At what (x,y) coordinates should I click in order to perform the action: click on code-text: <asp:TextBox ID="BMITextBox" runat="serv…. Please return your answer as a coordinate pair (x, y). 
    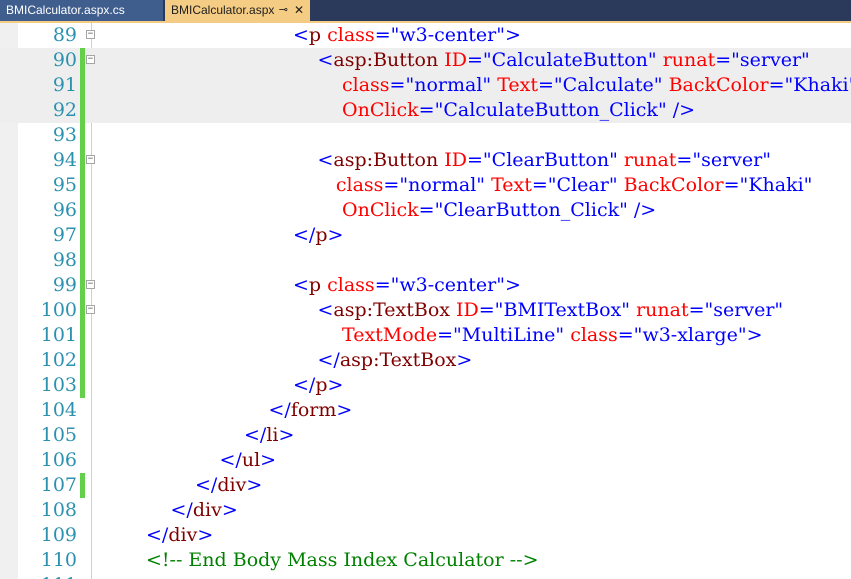
    Looking at the image, I should click on (551, 310).